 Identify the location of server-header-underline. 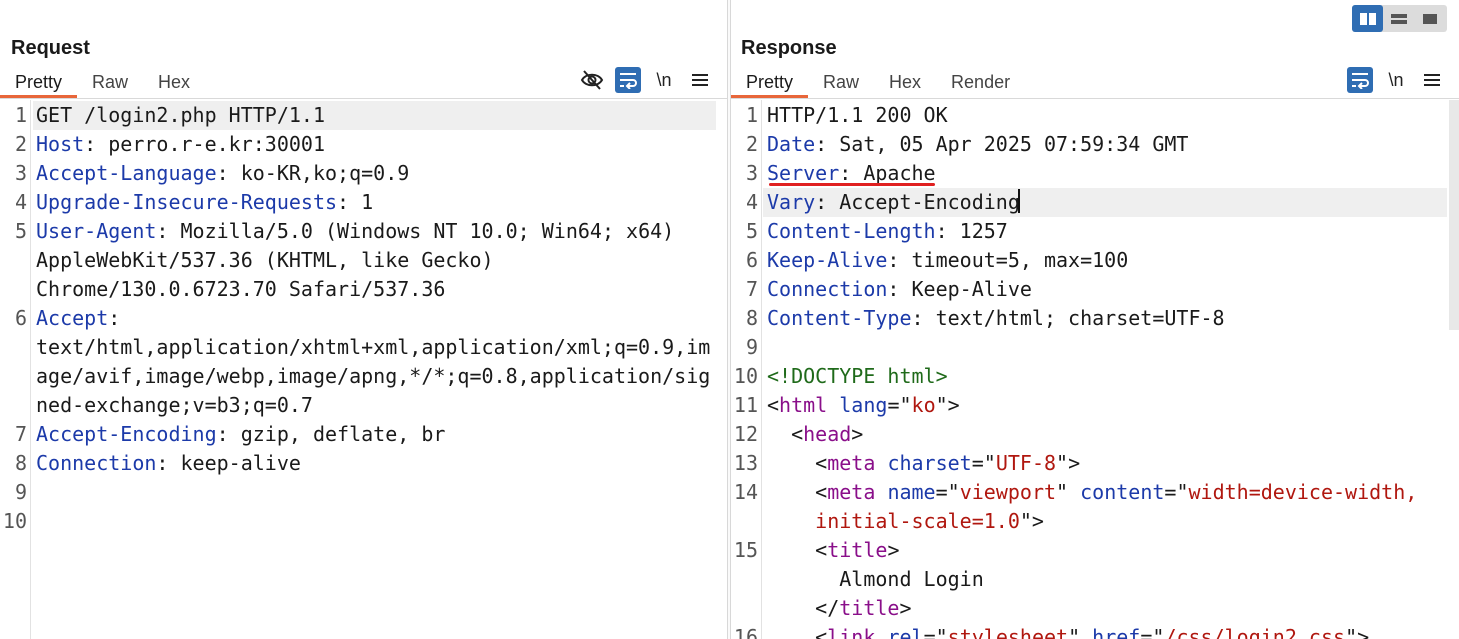
(852, 184).